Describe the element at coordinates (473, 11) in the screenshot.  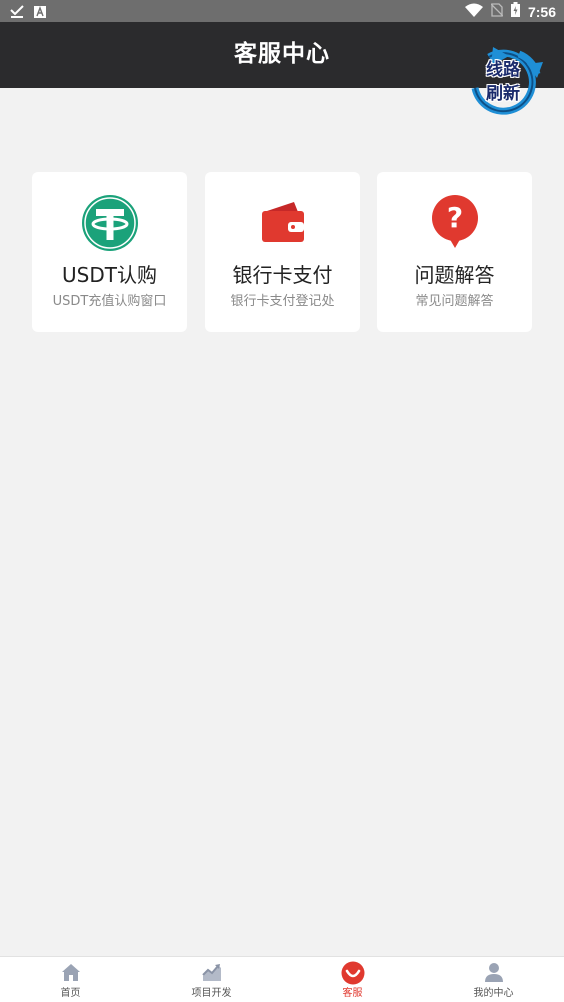
I see `wifi-icon` at that location.